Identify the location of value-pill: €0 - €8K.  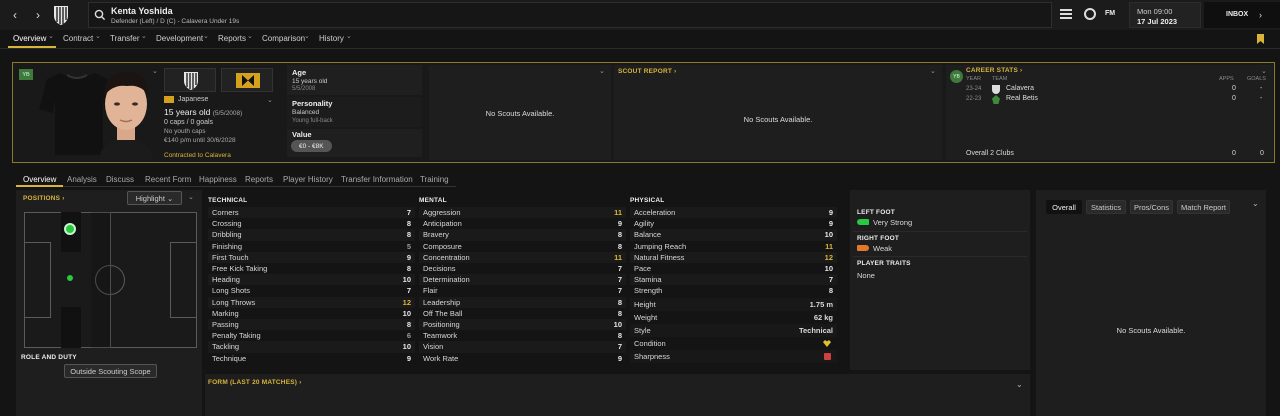
(311, 146).